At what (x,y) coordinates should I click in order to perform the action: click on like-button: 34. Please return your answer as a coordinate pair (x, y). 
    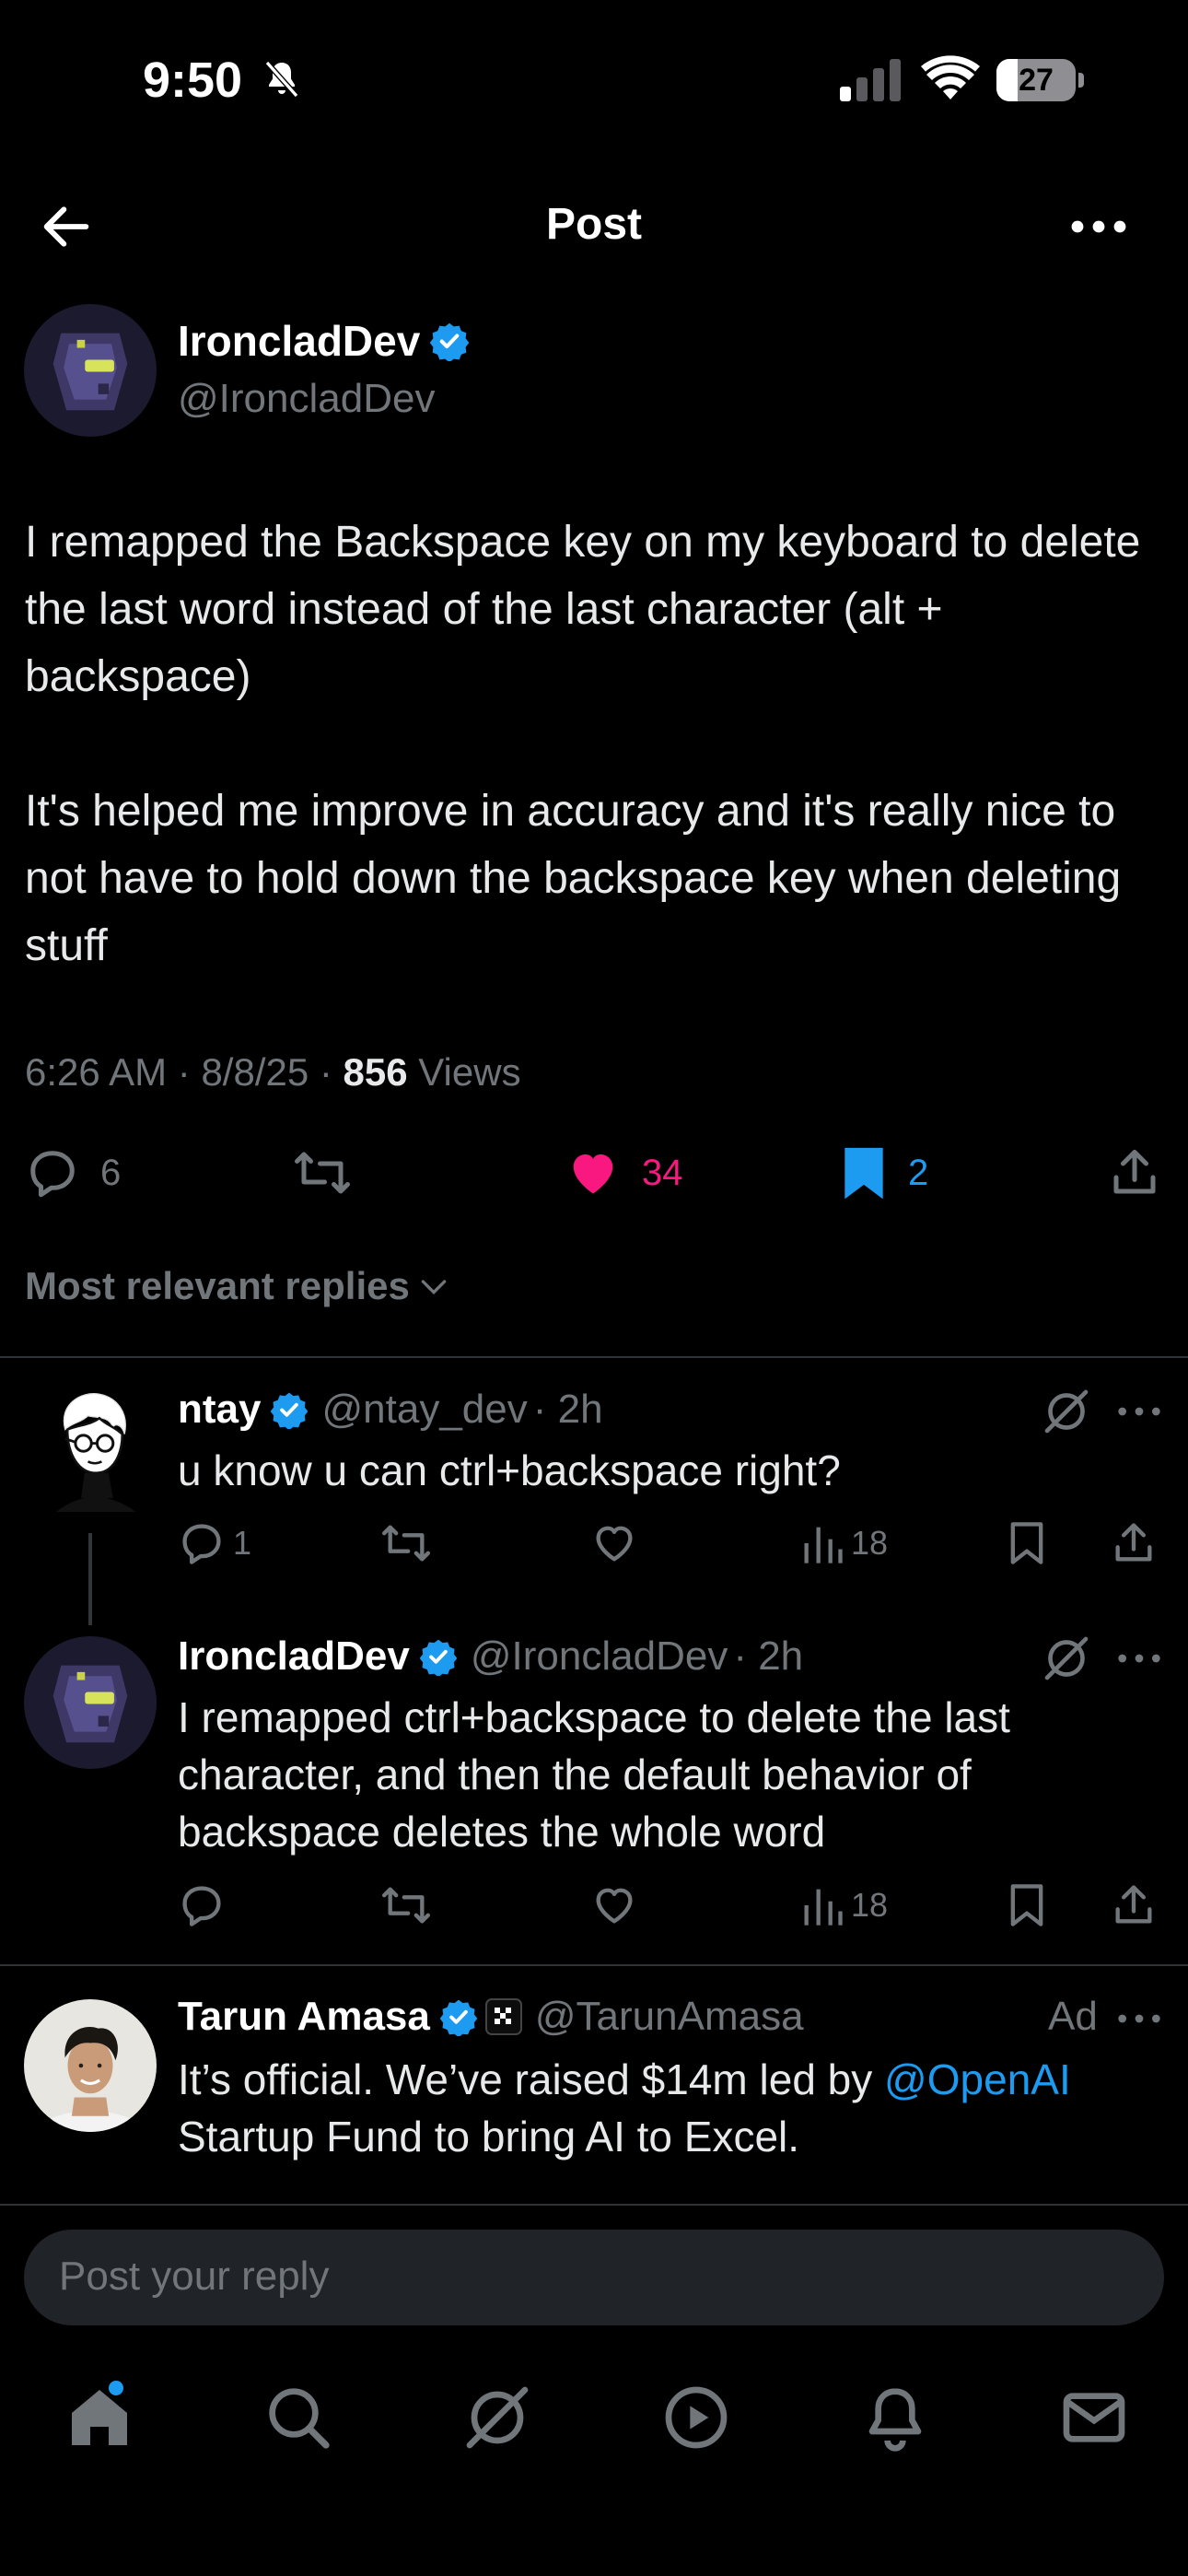
    Looking at the image, I should click on (624, 1172).